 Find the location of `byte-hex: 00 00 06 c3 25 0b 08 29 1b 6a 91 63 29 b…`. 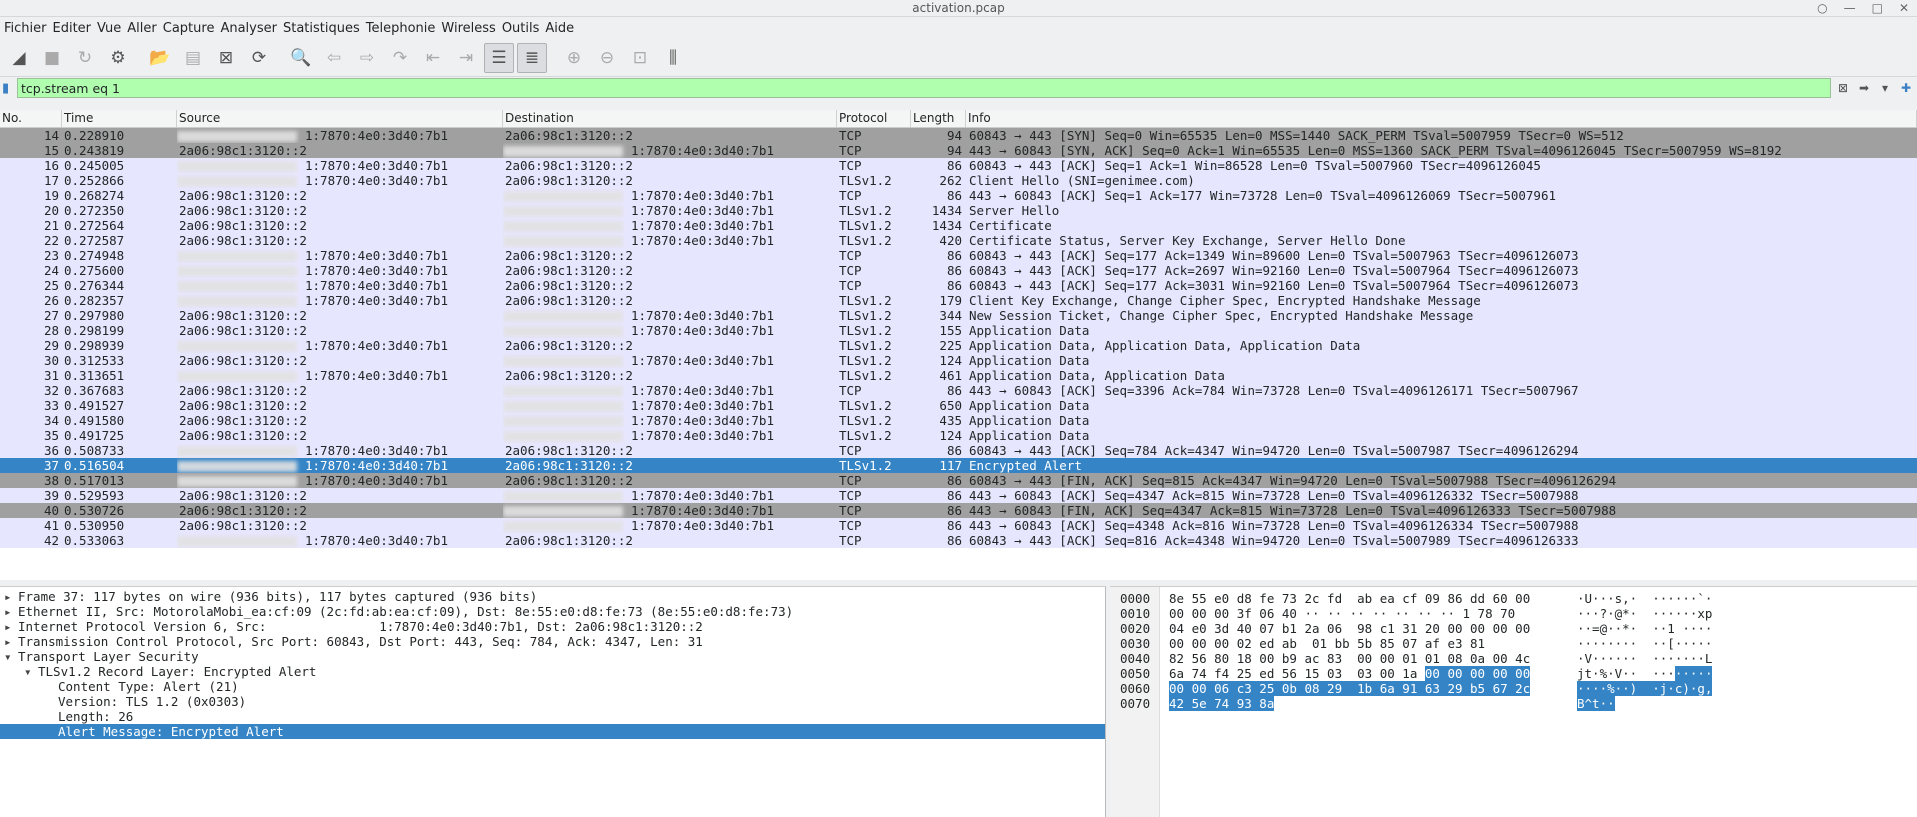

byte-hex: 00 00 06 c3 25 0b 08 29 1b 6a 91 63 29 b… is located at coordinates (1350, 688).